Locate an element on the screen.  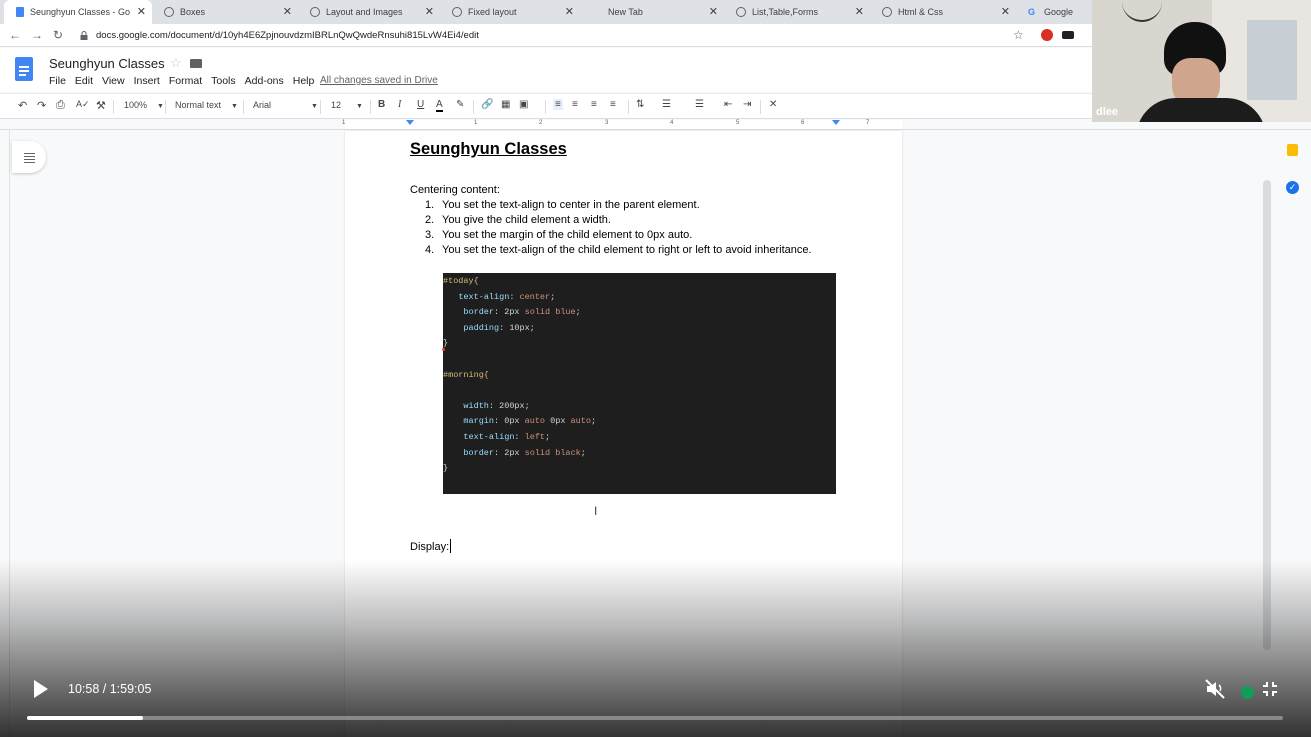
list-number: 4. is located at coordinates (430, 250).